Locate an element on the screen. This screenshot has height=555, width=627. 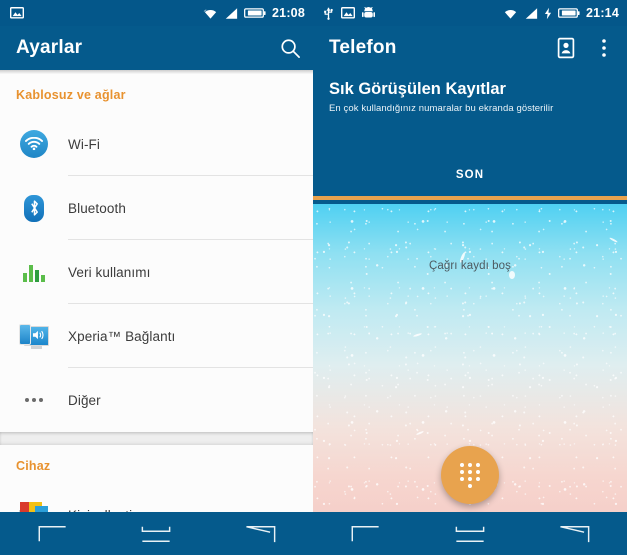
charging-icon is located at coordinates (548, 13).